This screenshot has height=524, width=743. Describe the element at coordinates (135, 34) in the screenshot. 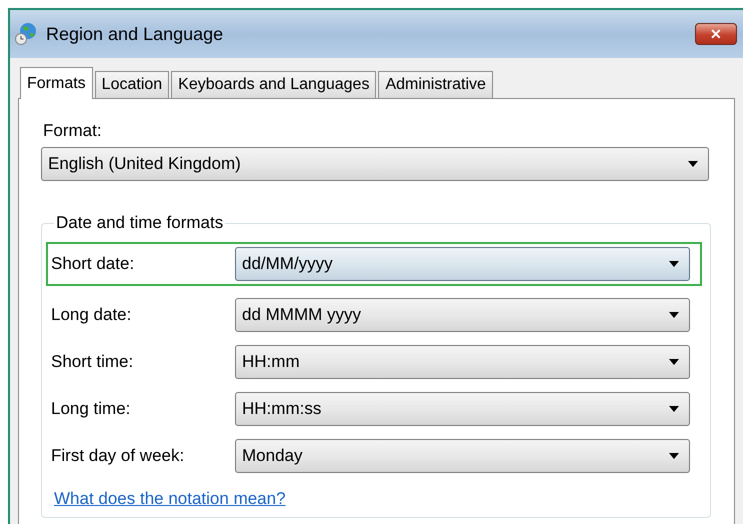

I see `window-title: Region and Language` at that location.